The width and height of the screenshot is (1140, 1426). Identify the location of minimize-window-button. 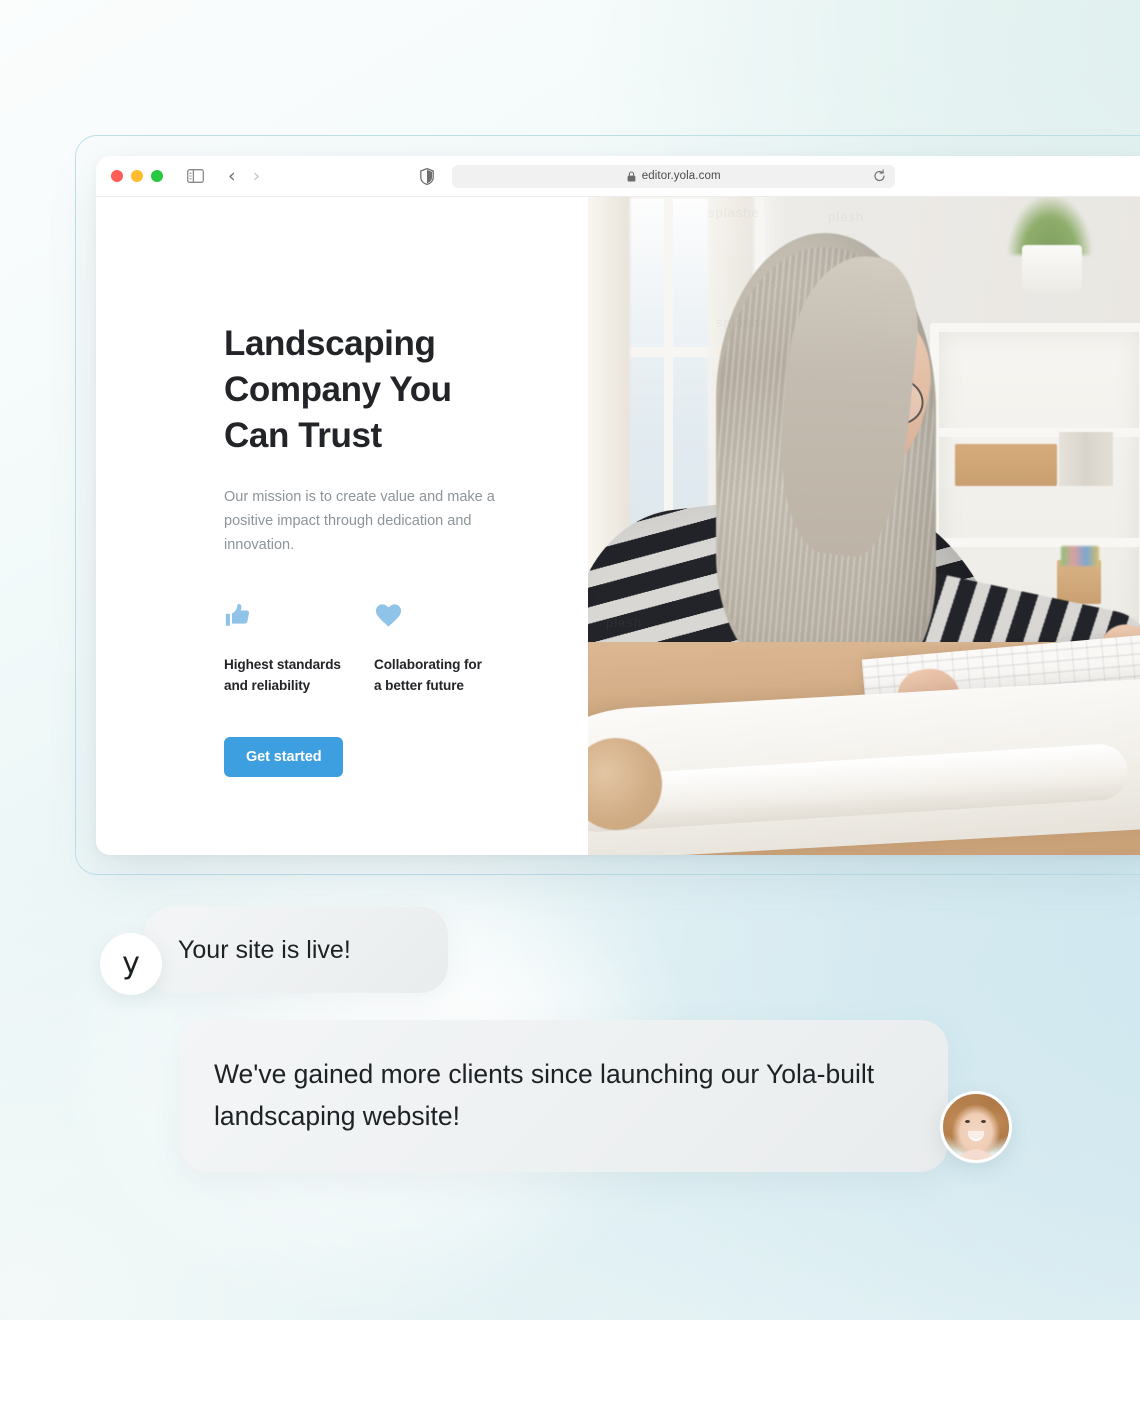
(137, 176).